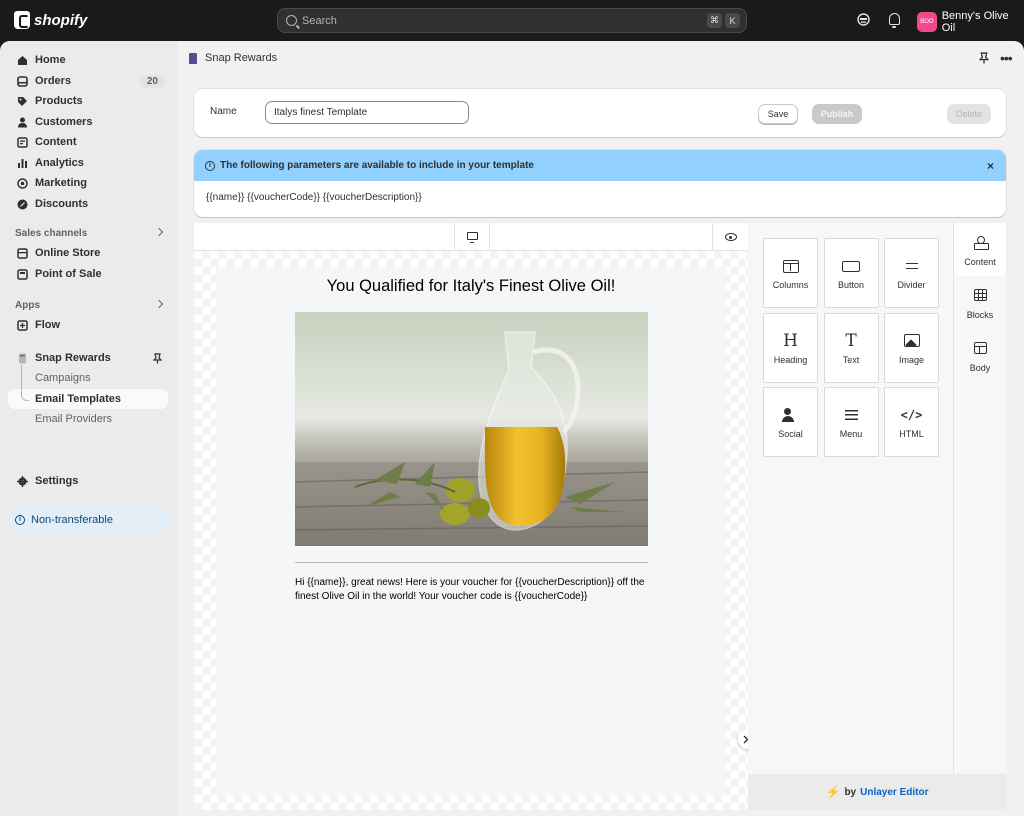 This screenshot has width=1024, height=816. What do you see at coordinates (790, 273) in the screenshot?
I see `tool-columns: Columns` at bounding box center [790, 273].